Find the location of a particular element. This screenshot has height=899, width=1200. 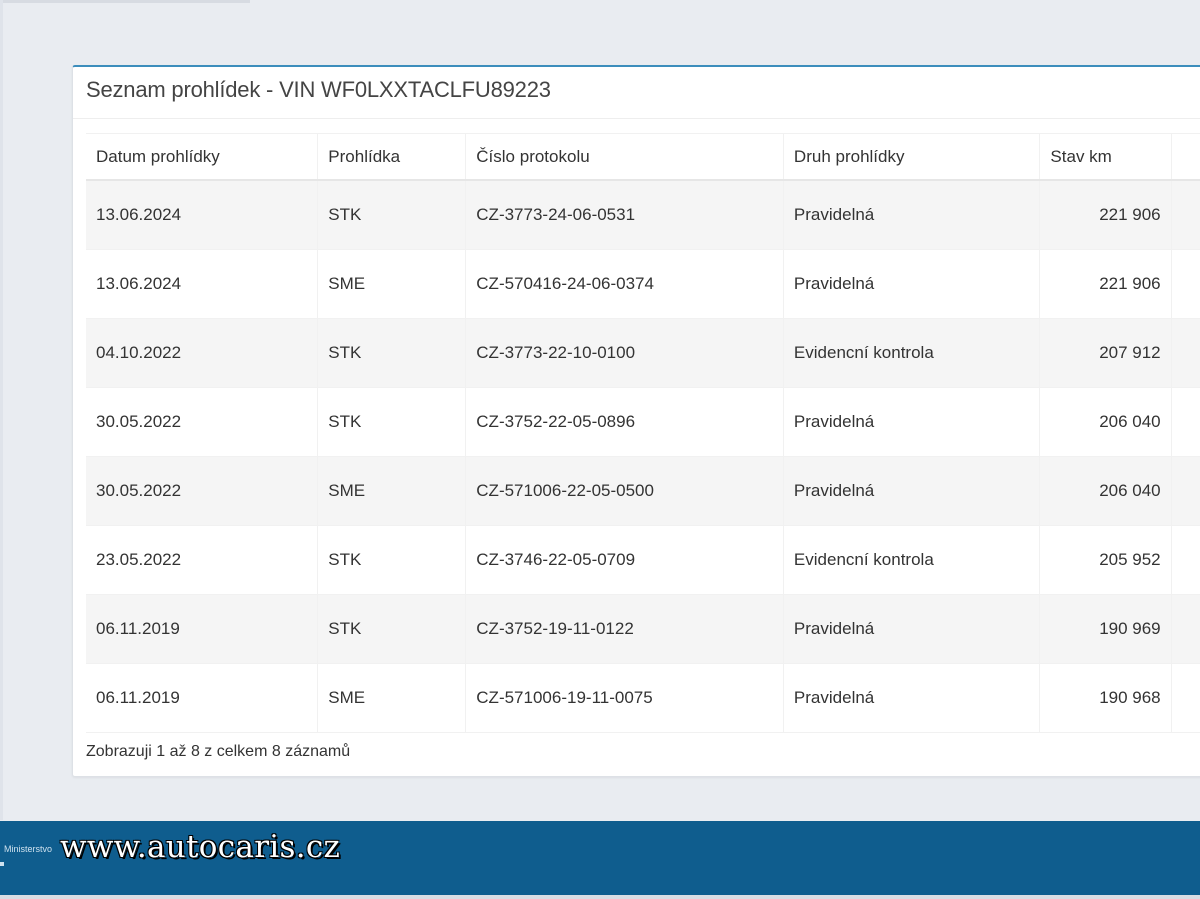

cell-protocol: CZ-3773-24-06-0531 is located at coordinates (624, 215).